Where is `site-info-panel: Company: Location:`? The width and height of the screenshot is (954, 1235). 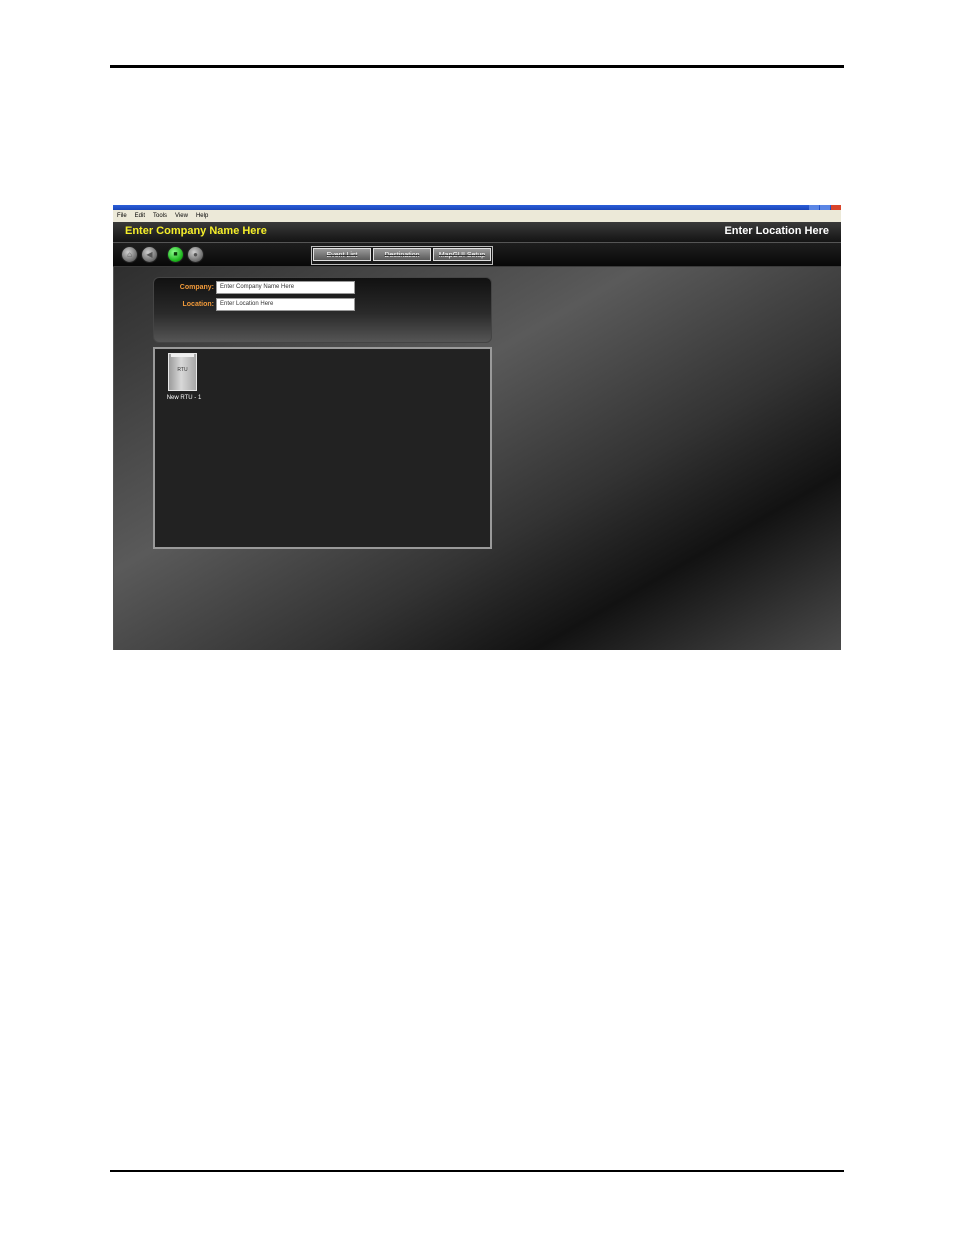
site-info-panel: Company: Location: is located at coordinates (322, 310).